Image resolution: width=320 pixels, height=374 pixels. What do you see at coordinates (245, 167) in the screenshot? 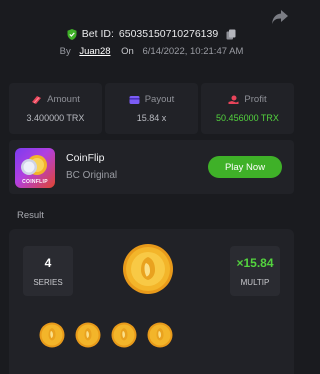
I see `play-now-button: Play Now` at bounding box center [245, 167].